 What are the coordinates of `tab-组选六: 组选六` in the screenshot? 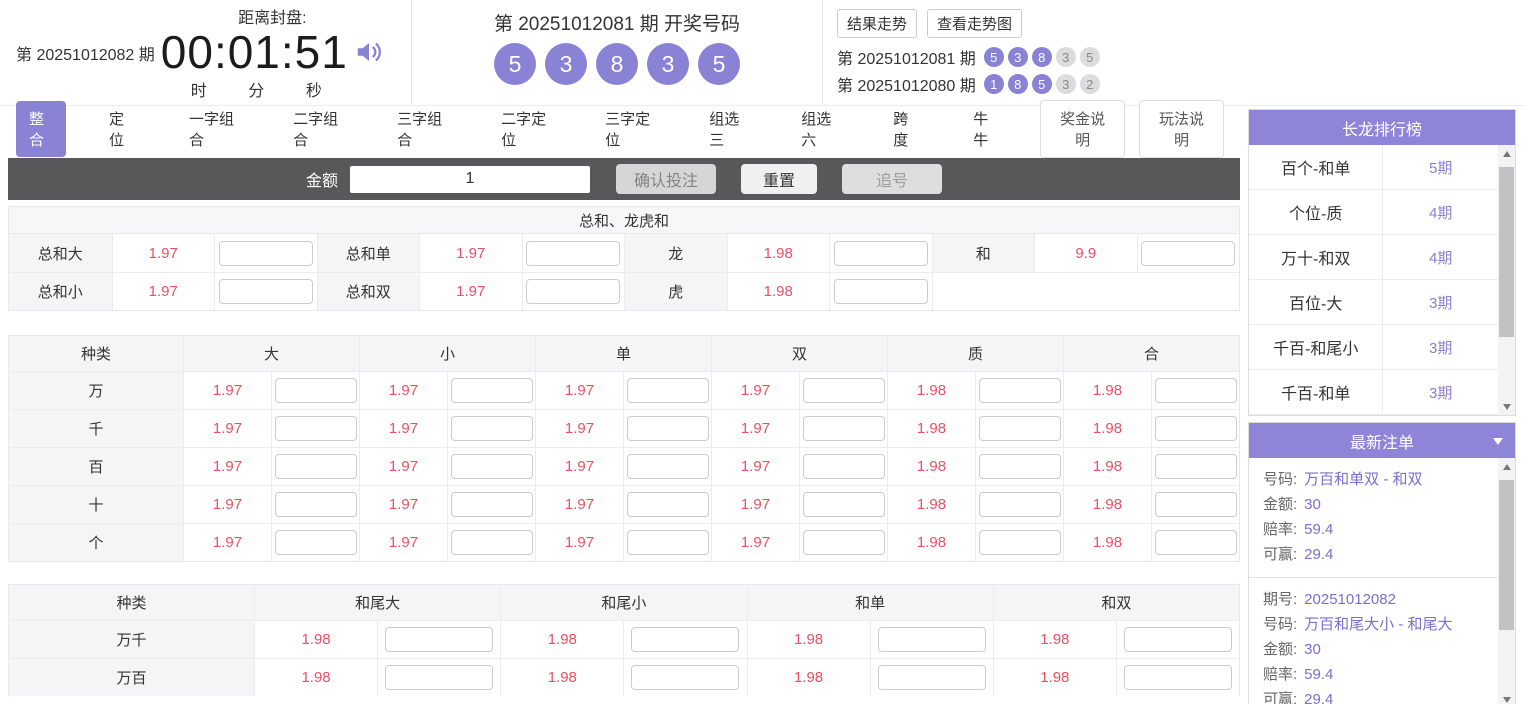 It's located at (819, 129).